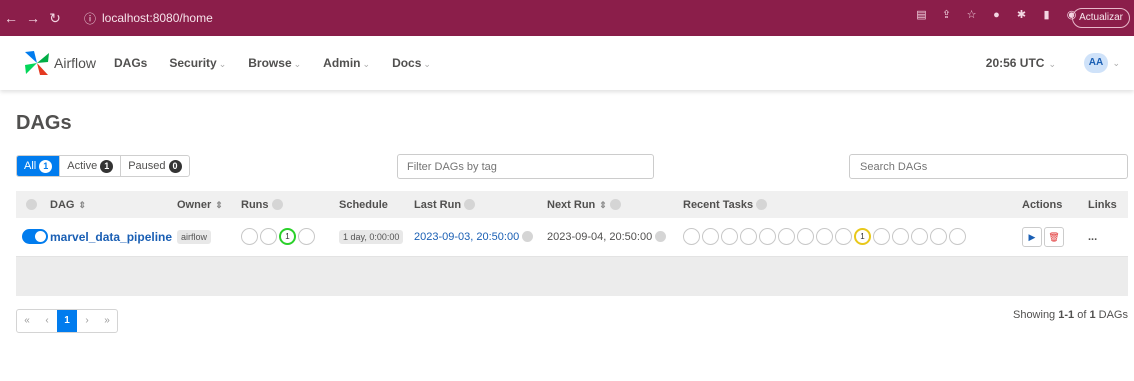 This screenshot has width=1134, height=381. Describe the element at coordinates (113, 204) in the screenshot. I see `header-dag: DAG ⇕` at that location.